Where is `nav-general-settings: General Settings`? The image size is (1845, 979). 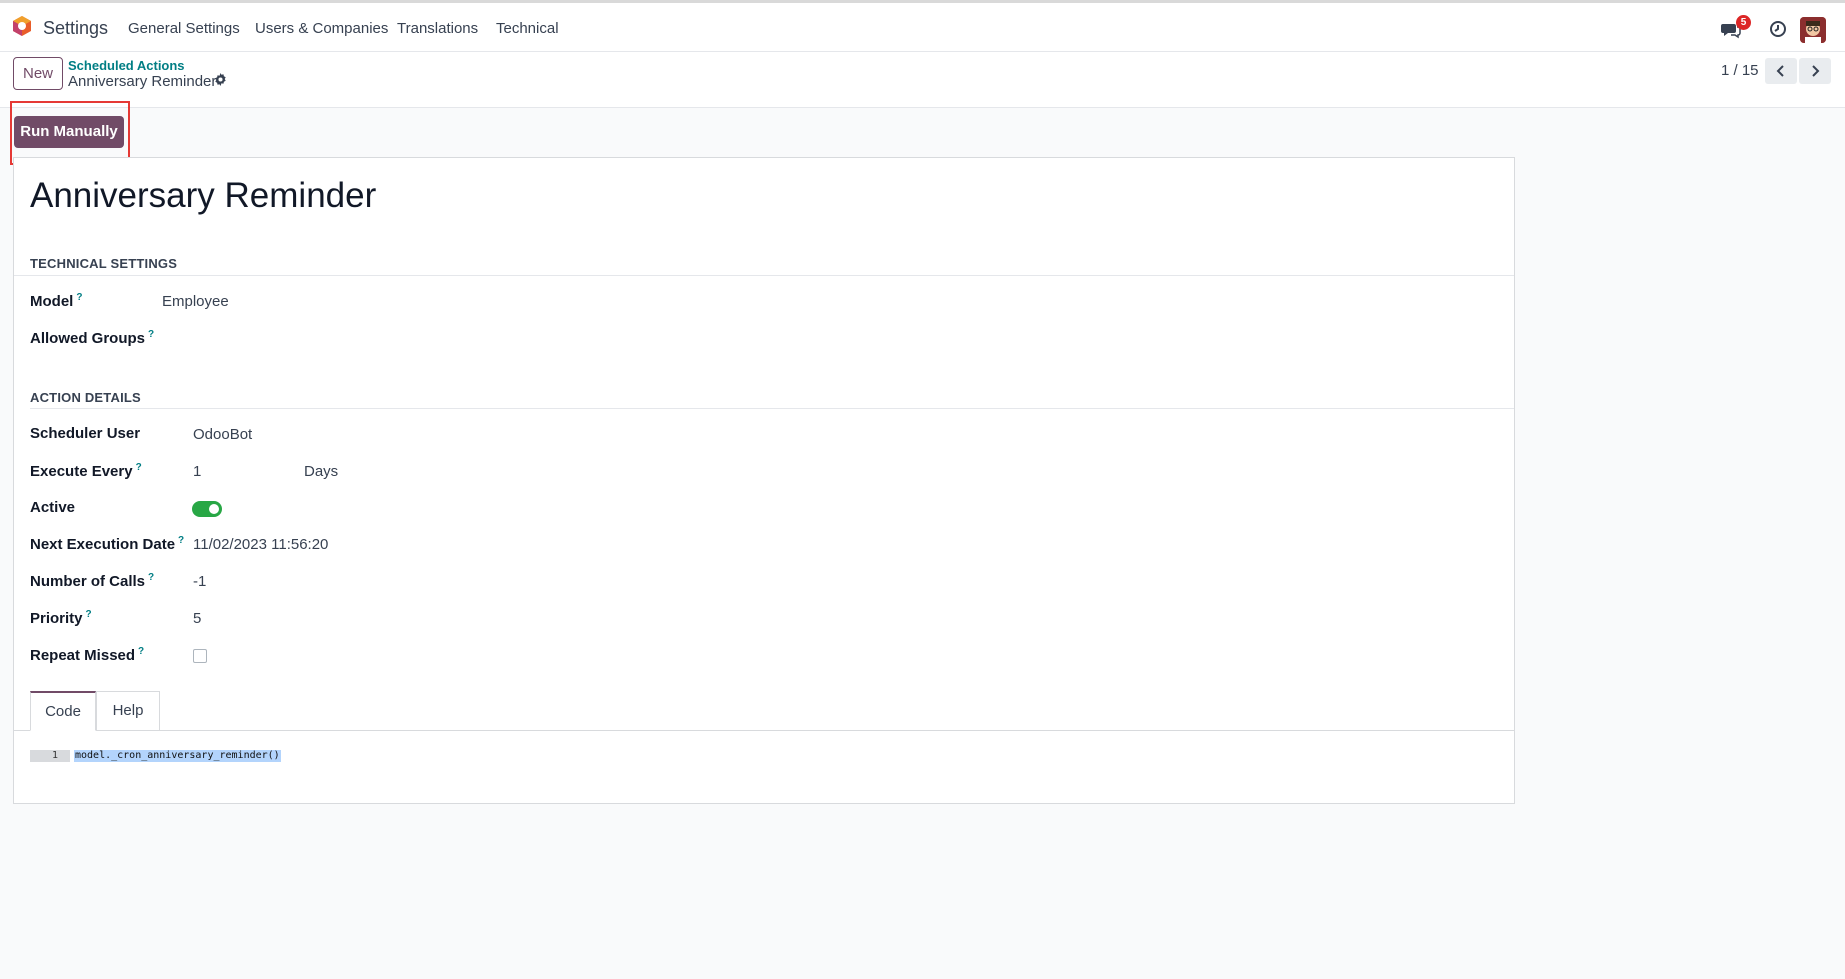 nav-general-settings: General Settings is located at coordinates (184, 28).